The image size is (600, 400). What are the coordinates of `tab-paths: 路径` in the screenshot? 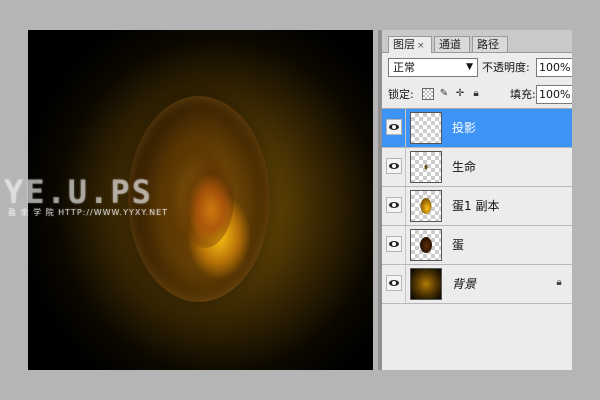 It's located at (490, 44).